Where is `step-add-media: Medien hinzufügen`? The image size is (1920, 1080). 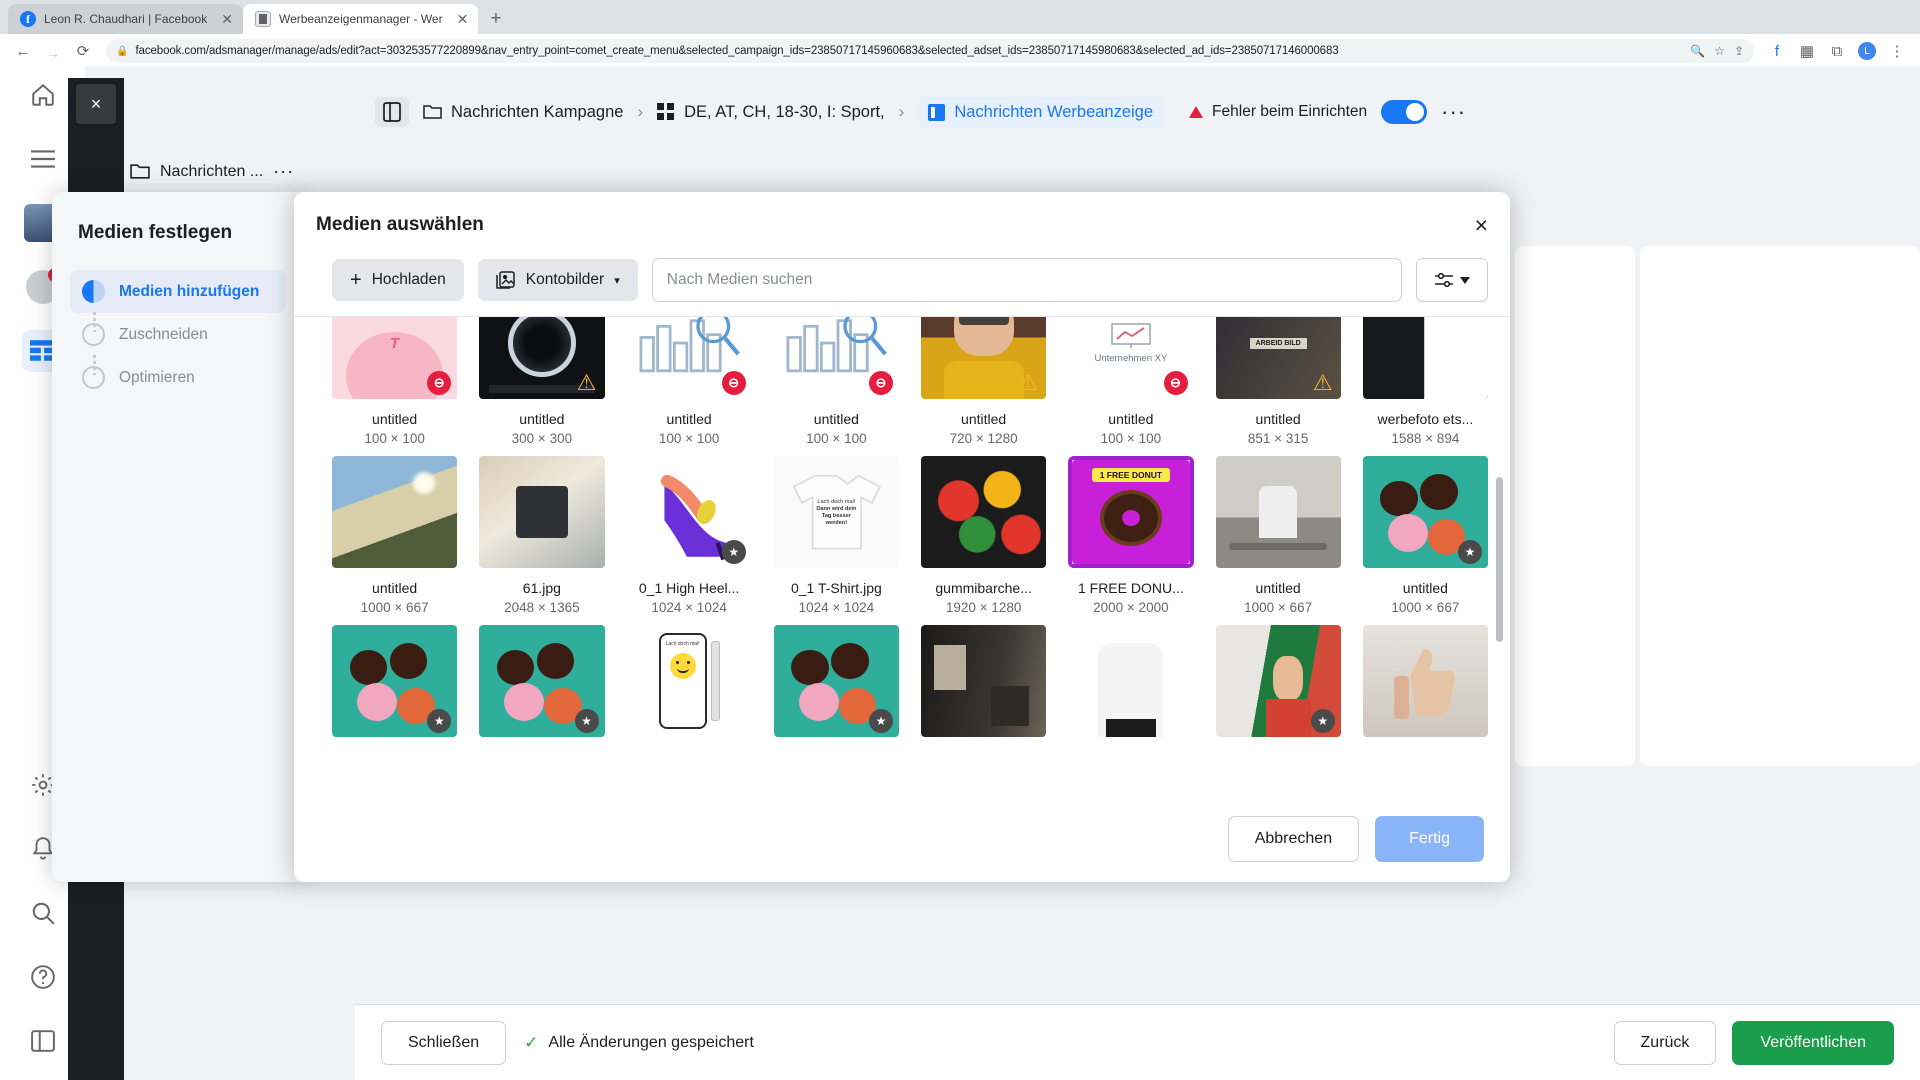
step-add-media: Medien hinzufügen is located at coordinates (178, 301).